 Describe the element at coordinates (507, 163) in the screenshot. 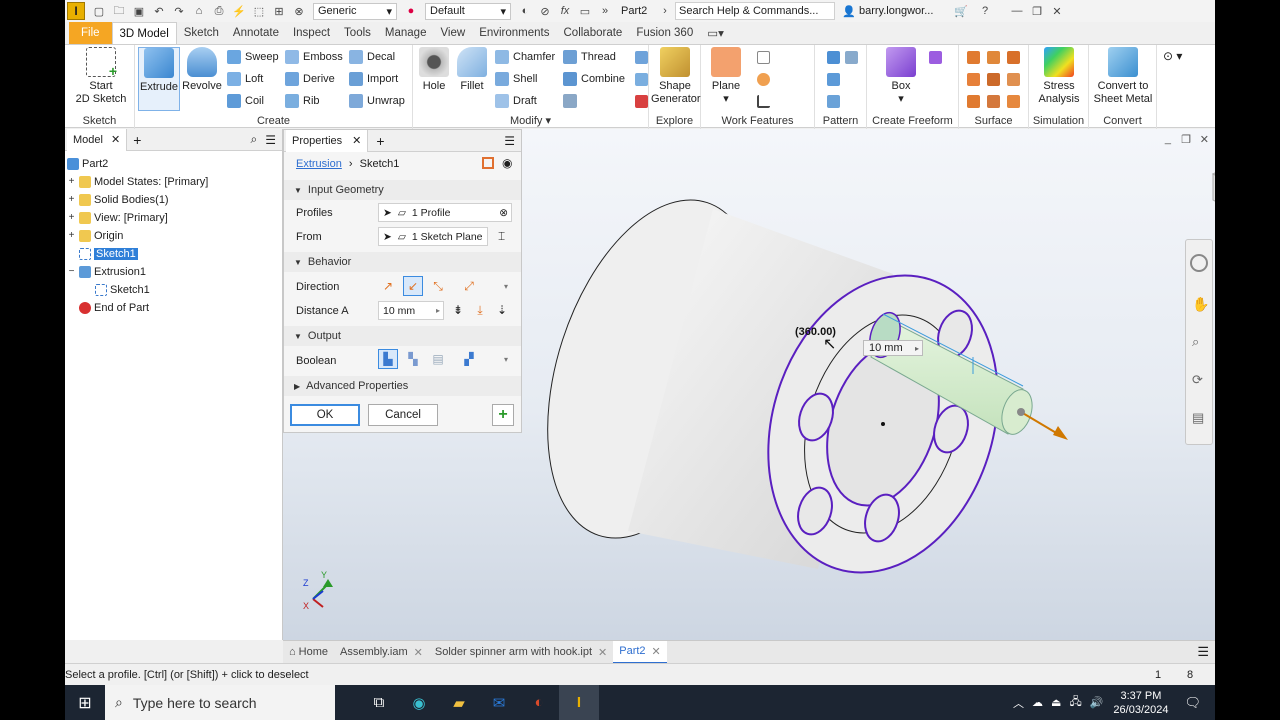

I see `preview-eye-icon: ◉` at that location.